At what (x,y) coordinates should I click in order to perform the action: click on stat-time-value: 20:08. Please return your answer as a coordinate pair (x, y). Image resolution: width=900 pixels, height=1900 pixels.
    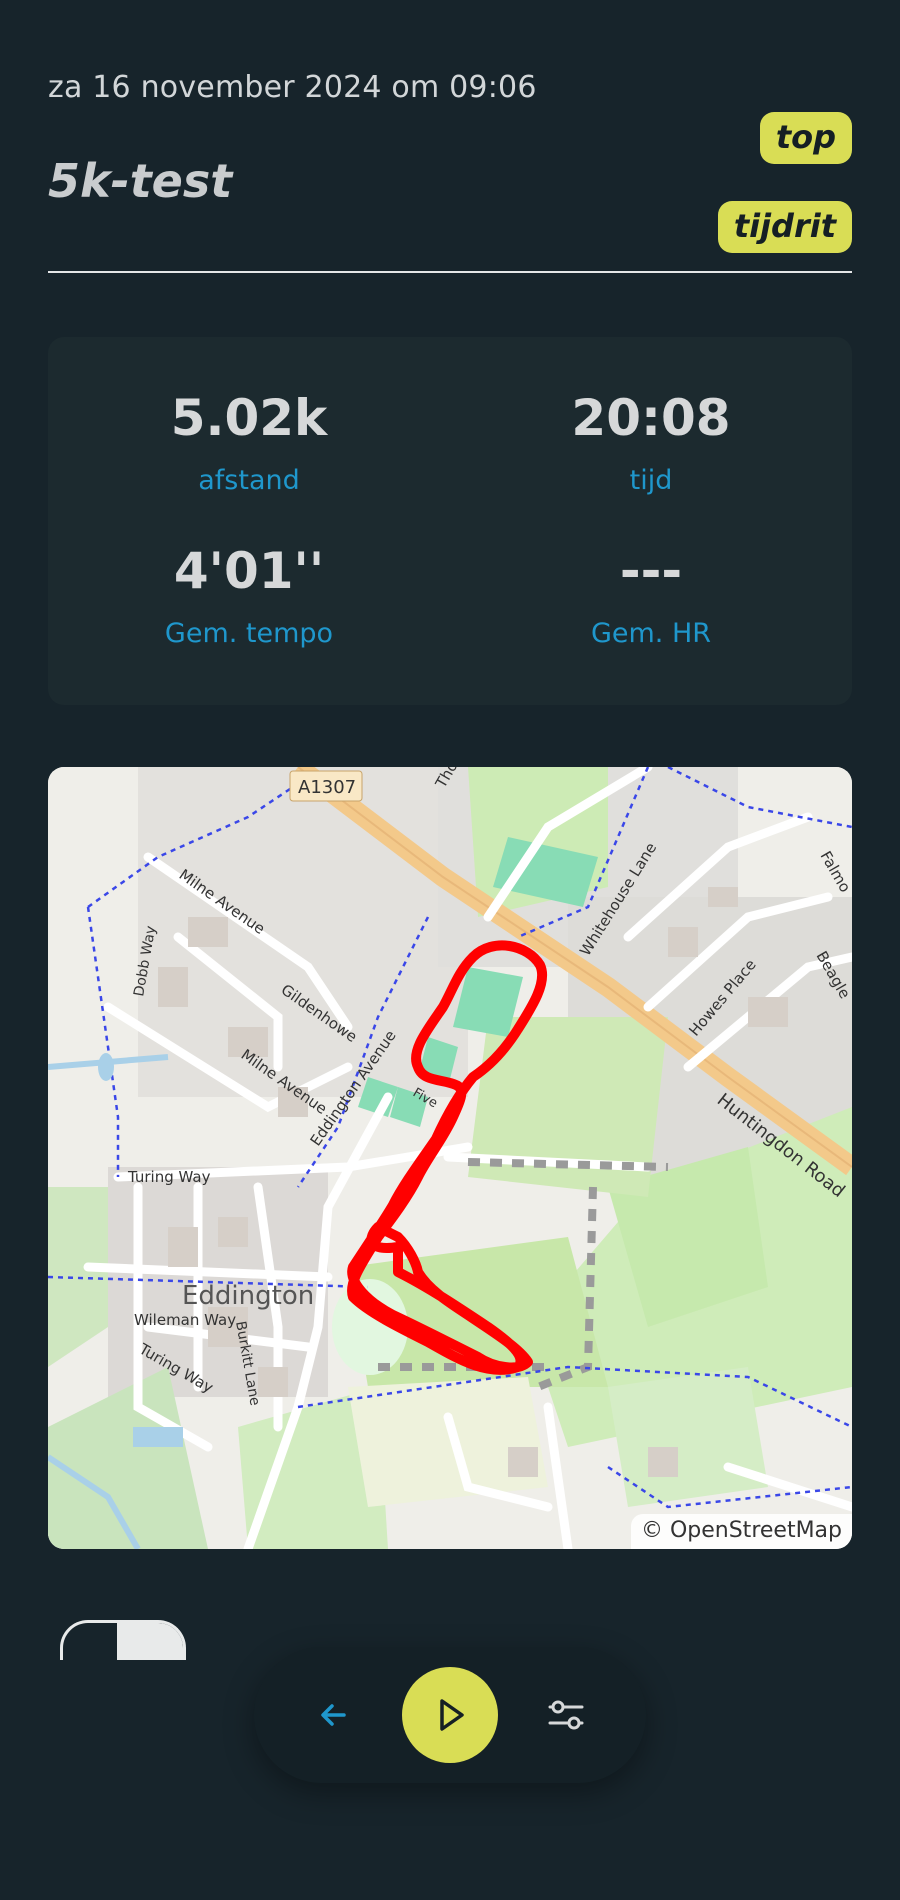
    Looking at the image, I should click on (651, 418).